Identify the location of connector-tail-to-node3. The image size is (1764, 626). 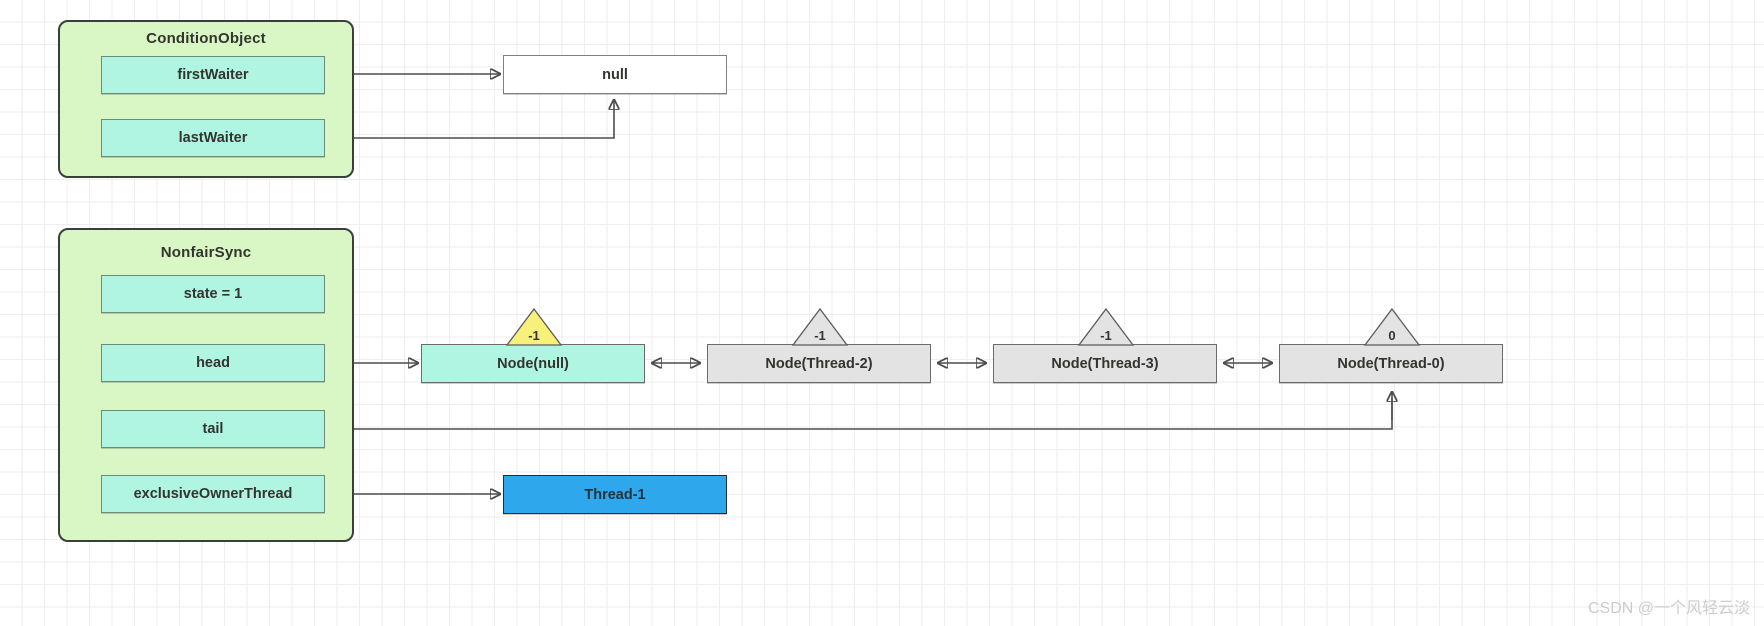
(862, 413).